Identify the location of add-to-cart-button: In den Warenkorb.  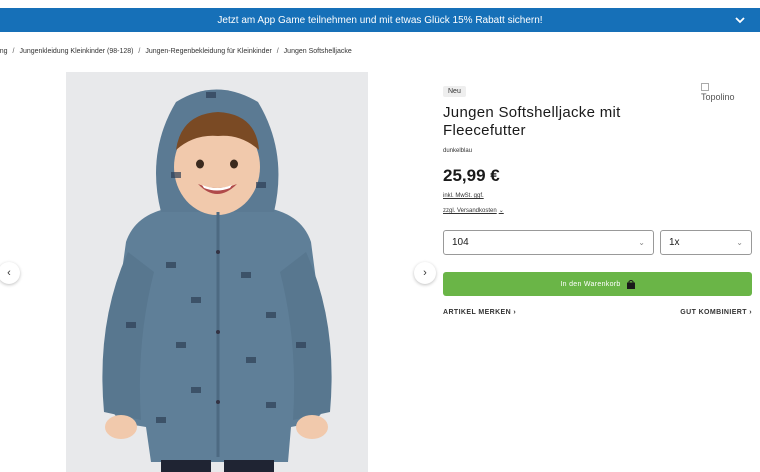
(597, 284).